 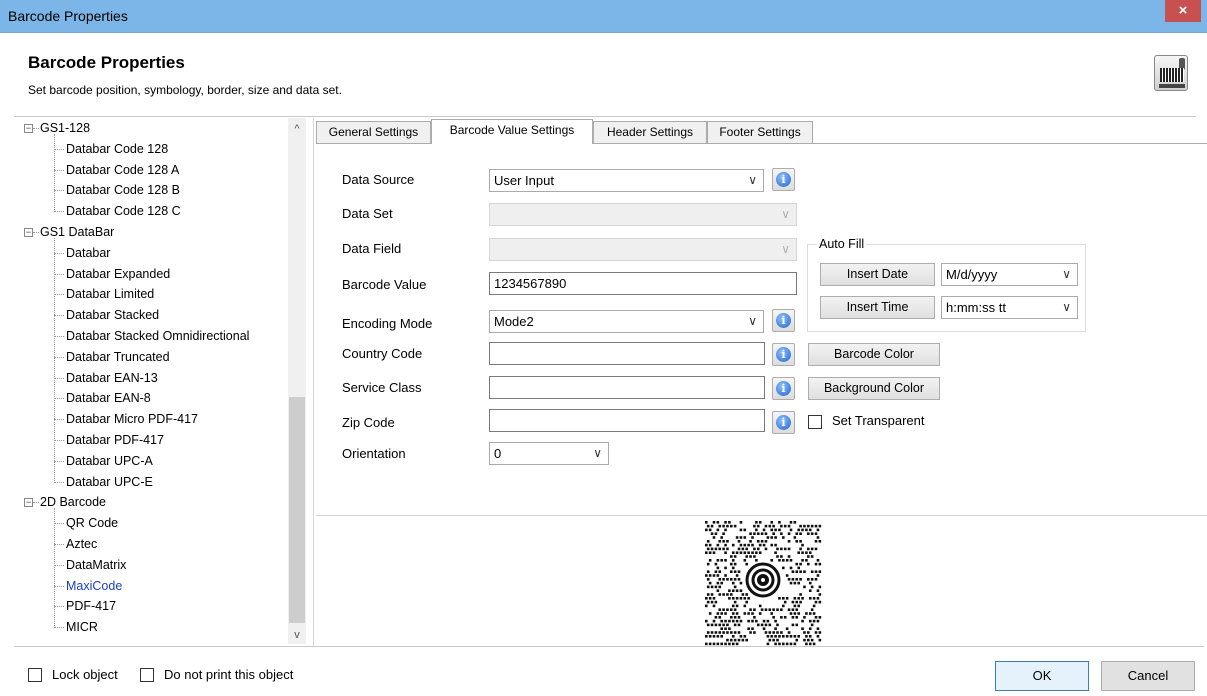 I want to click on date-format-value: M/d/yyyy, so click(x=972, y=274).